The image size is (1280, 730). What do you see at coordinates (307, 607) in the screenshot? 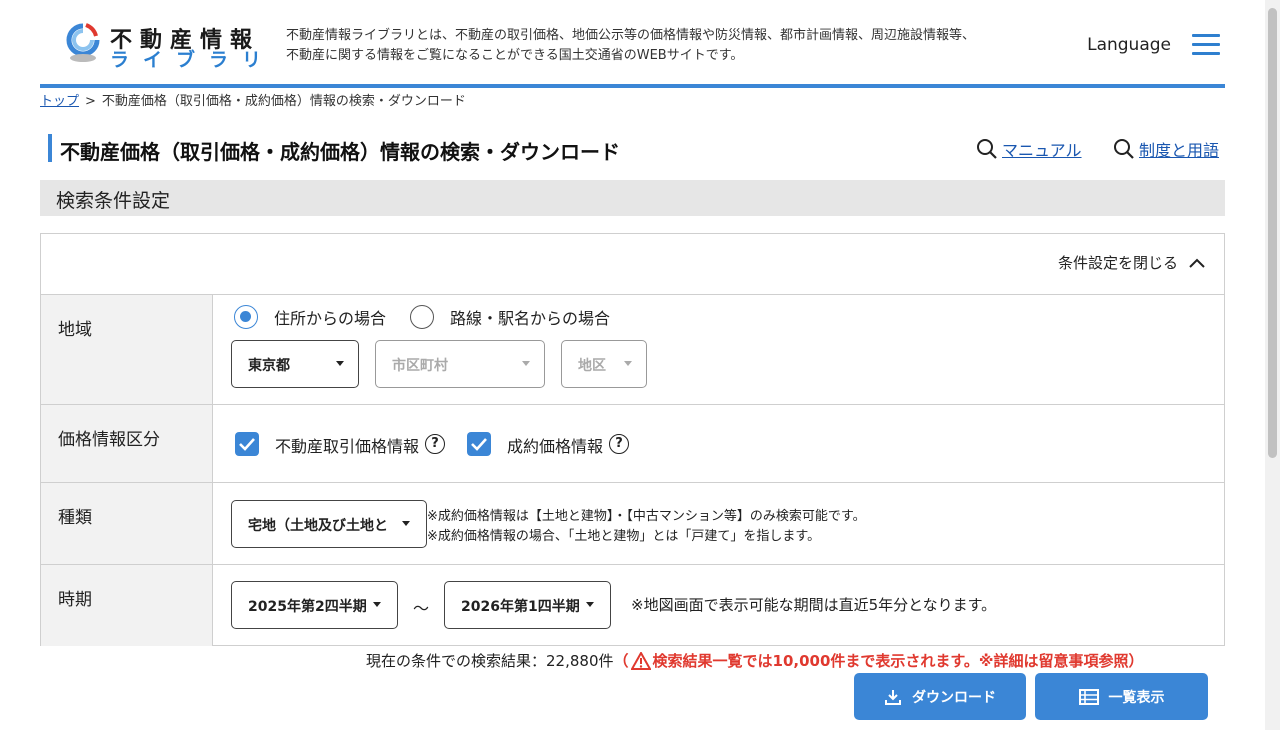
I see `period-from-value: 2025年第2四半期` at bounding box center [307, 607].